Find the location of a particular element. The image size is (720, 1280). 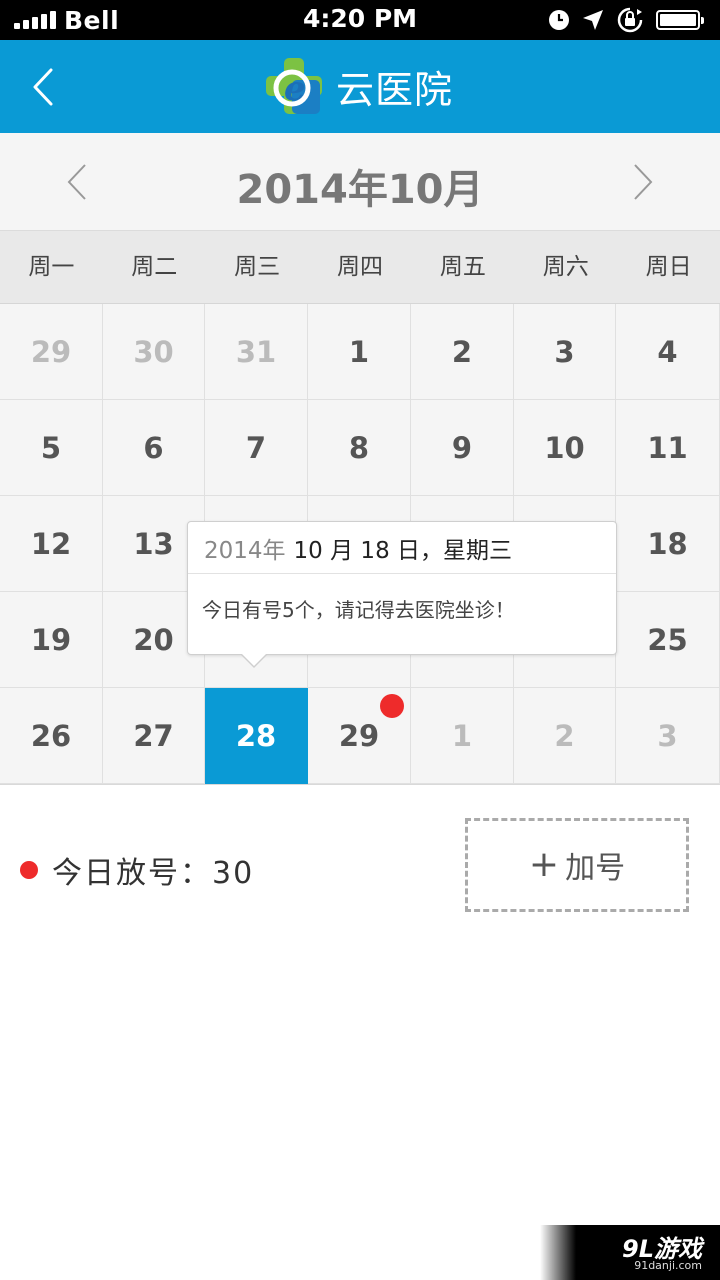

day-number: 30 is located at coordinates (153, 351).